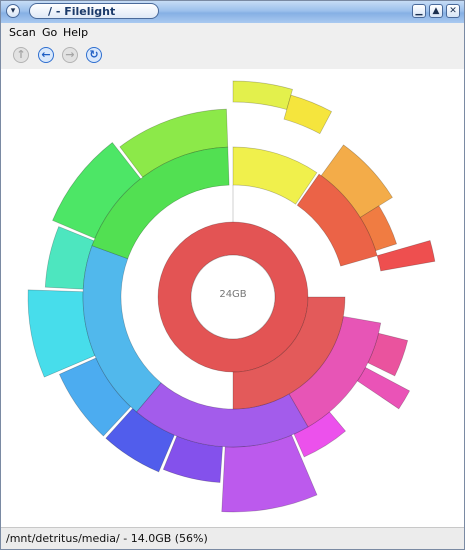 This screenshot has height=550, width=465. I want to click on chevron-down-icon: ▾, so click(13, 11).